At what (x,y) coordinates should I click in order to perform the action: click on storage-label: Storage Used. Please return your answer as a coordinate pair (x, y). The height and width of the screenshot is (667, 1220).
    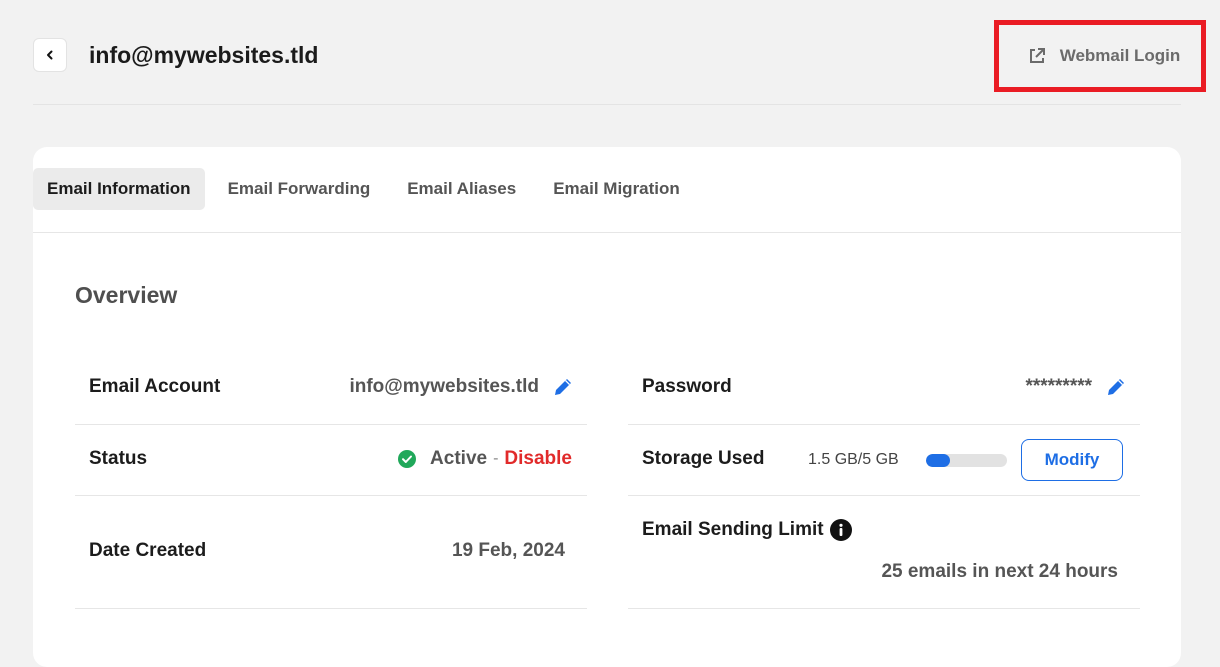
    Looking at the image, I should click on (703, 458).